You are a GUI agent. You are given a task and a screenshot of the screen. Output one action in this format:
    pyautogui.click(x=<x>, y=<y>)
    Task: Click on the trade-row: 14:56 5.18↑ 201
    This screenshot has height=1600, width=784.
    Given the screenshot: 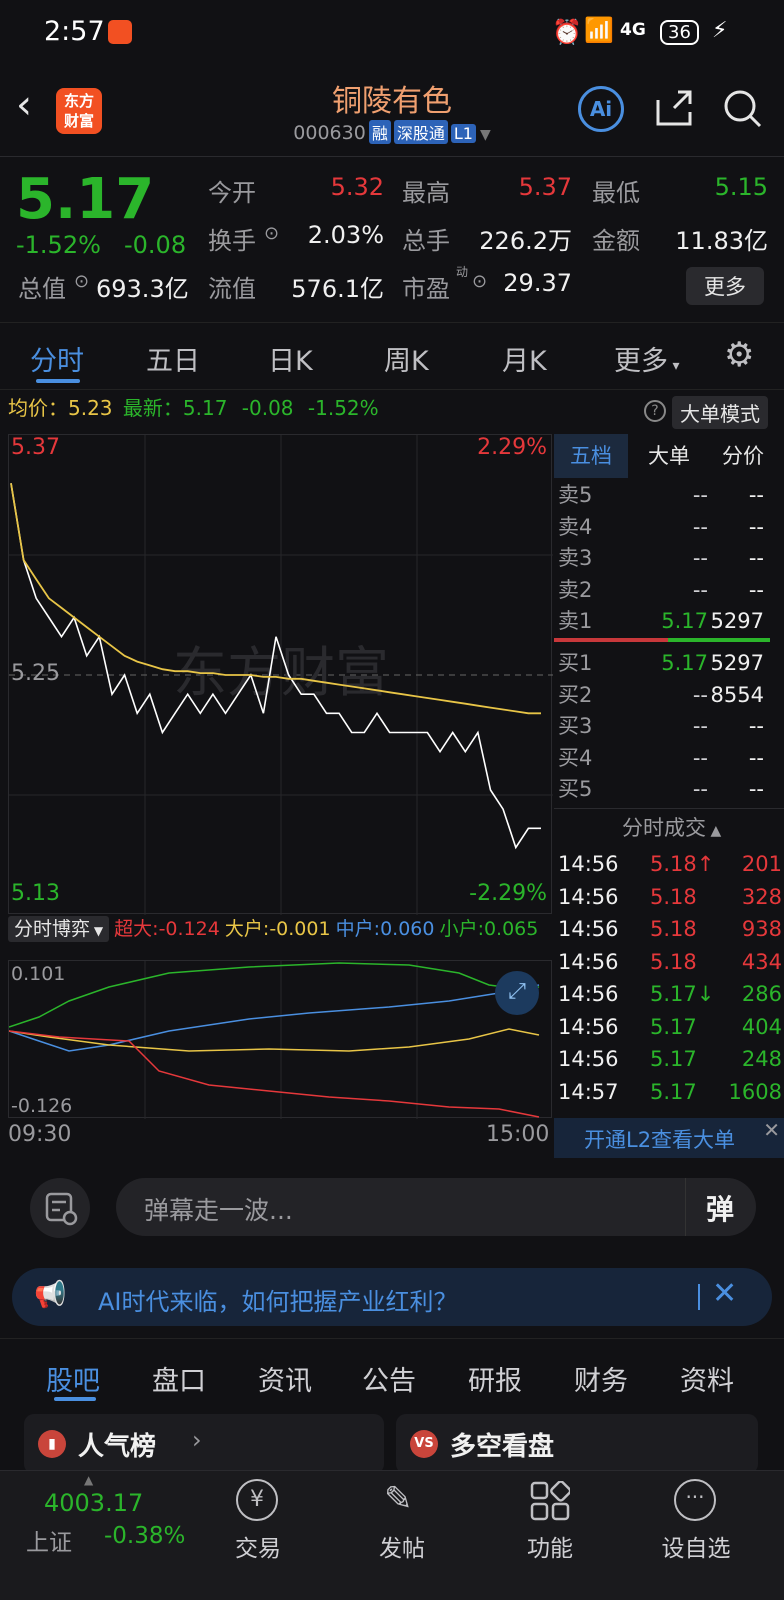 What is the action you would take?
    pyautogui.click(x=671, y=864)
    